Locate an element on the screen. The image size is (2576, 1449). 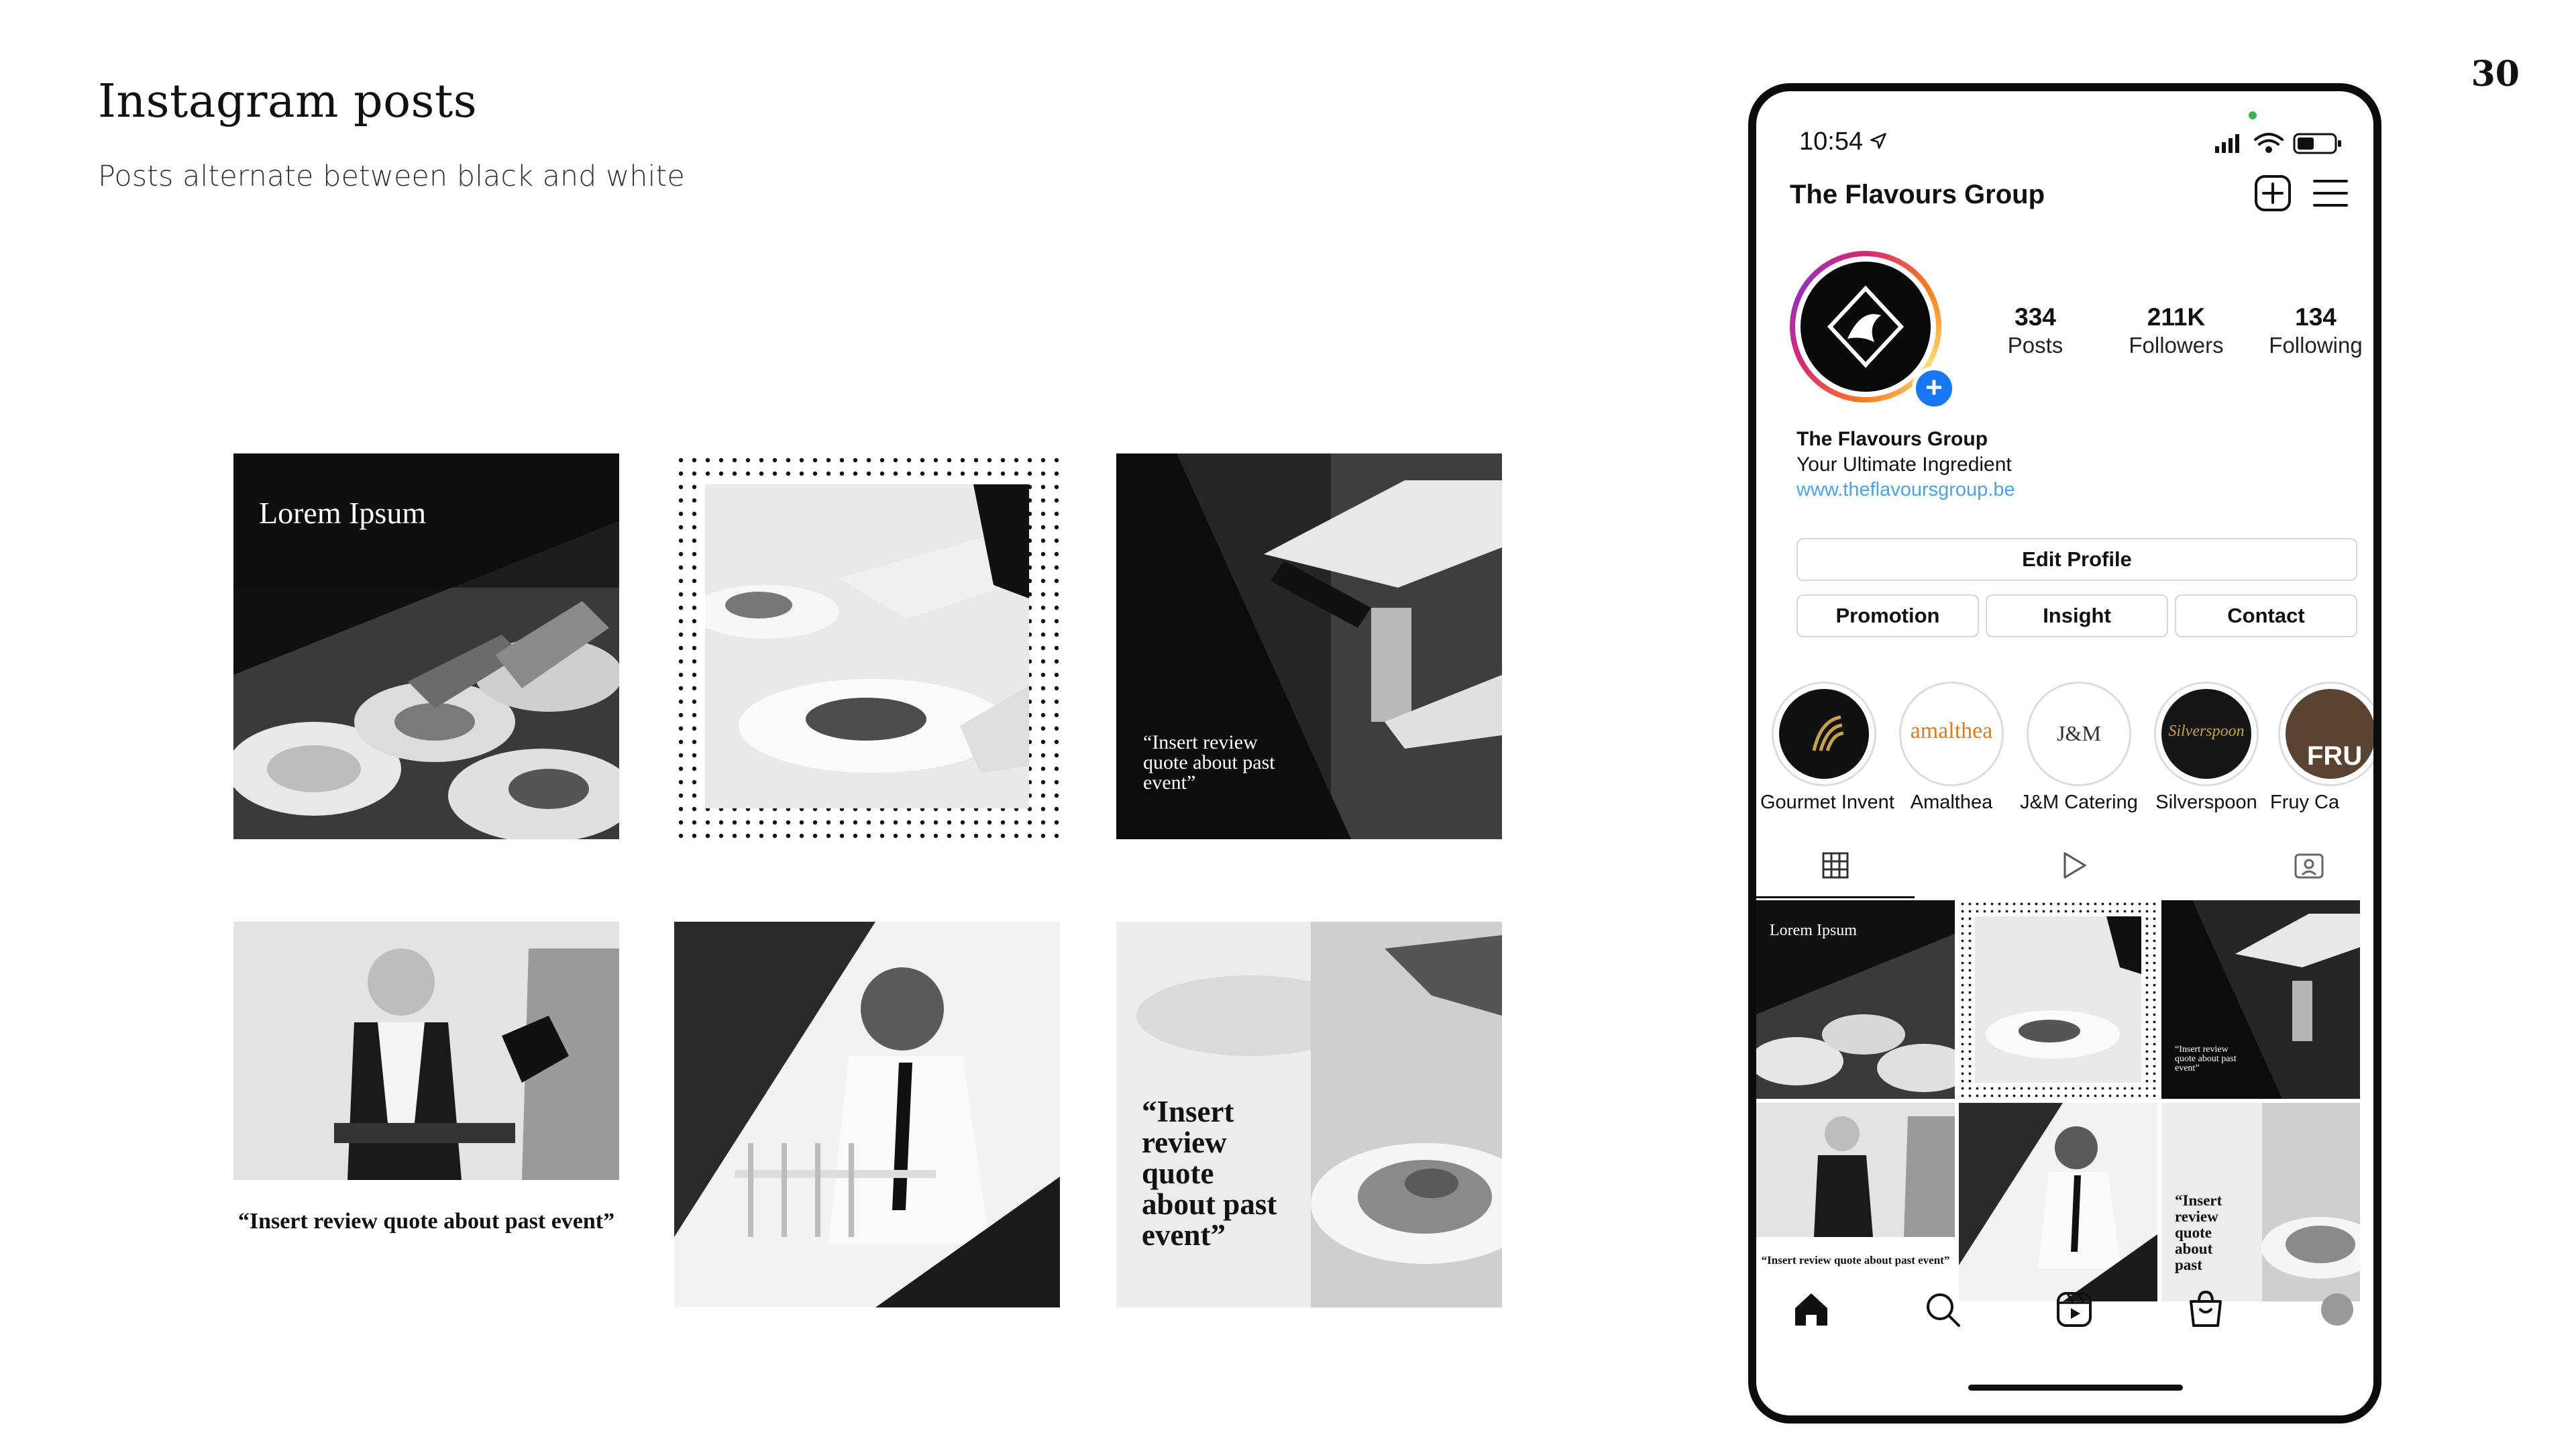
bio-name: The Flavours Group is located at coordinates (1892, 439).